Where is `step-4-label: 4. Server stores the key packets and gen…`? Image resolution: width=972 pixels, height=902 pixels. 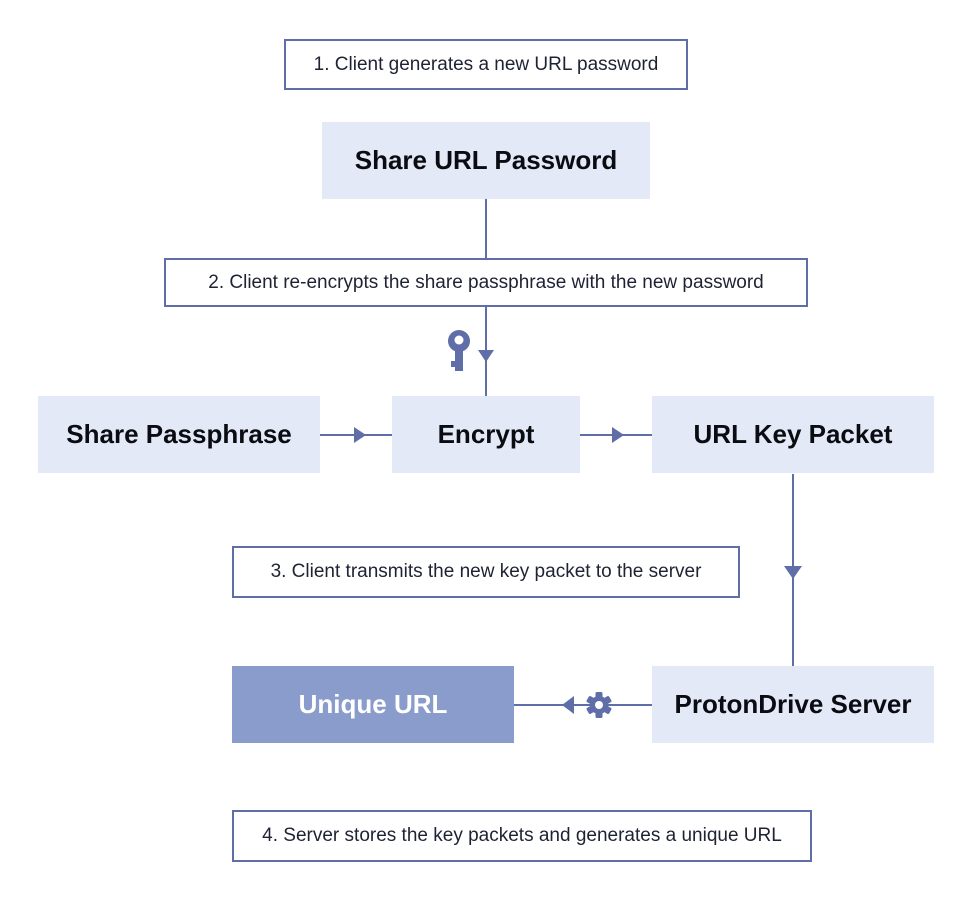 step-4-label: 4. Server stores the key packets and gen… is located at coordinates (522, 836).